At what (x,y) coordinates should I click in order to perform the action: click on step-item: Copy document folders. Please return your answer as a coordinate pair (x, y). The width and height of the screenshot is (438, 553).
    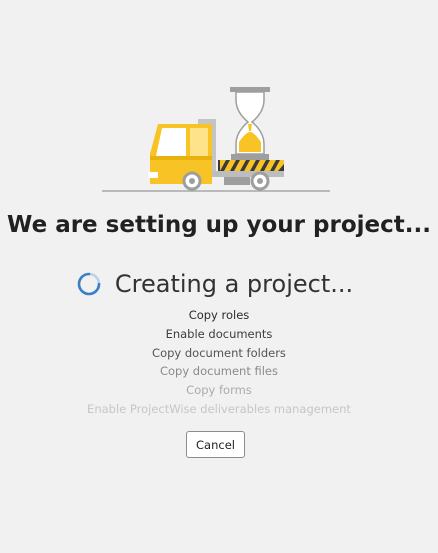
    Looking at the image, I should click on (219, 352).